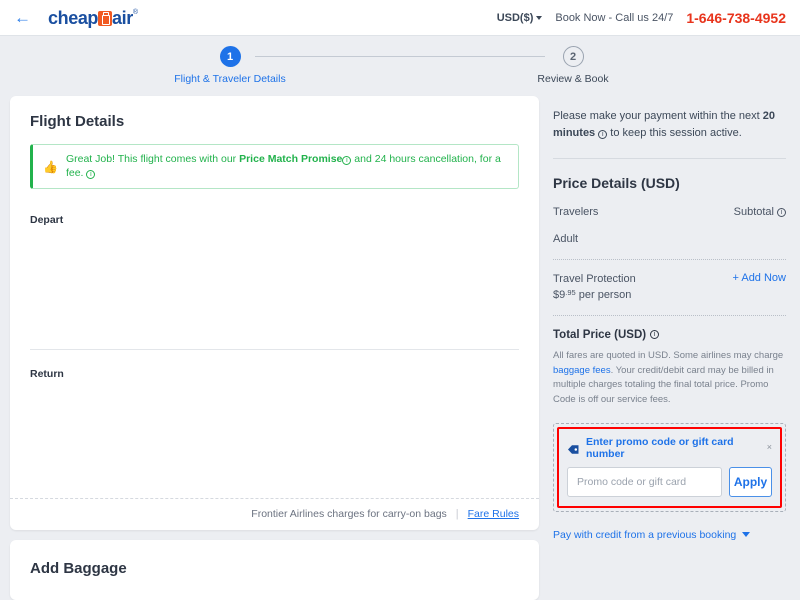 The image size is (800, 600). I want to click on cheapoair-logo: cheap air ®, so click(93, 18).